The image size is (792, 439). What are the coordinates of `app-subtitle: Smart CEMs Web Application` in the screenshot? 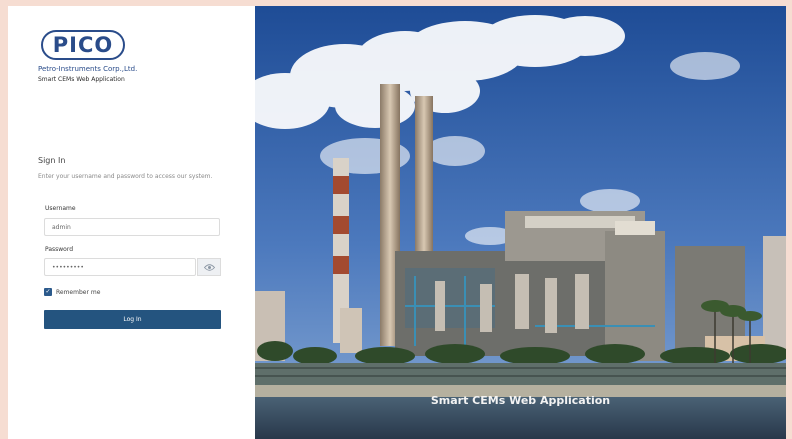 It's located at (81, 79).